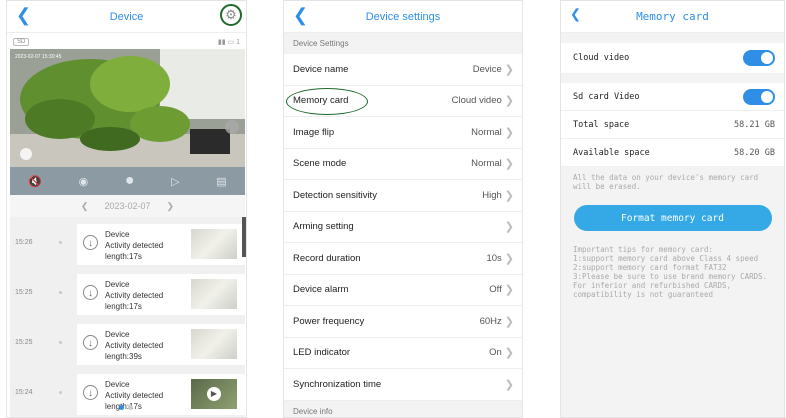 This screenshot has width=786, height=418. What do you see at coordinates (476, 101) in the screenshot?
I see `row-value: Cloud video` at bounding box center [476, 101].